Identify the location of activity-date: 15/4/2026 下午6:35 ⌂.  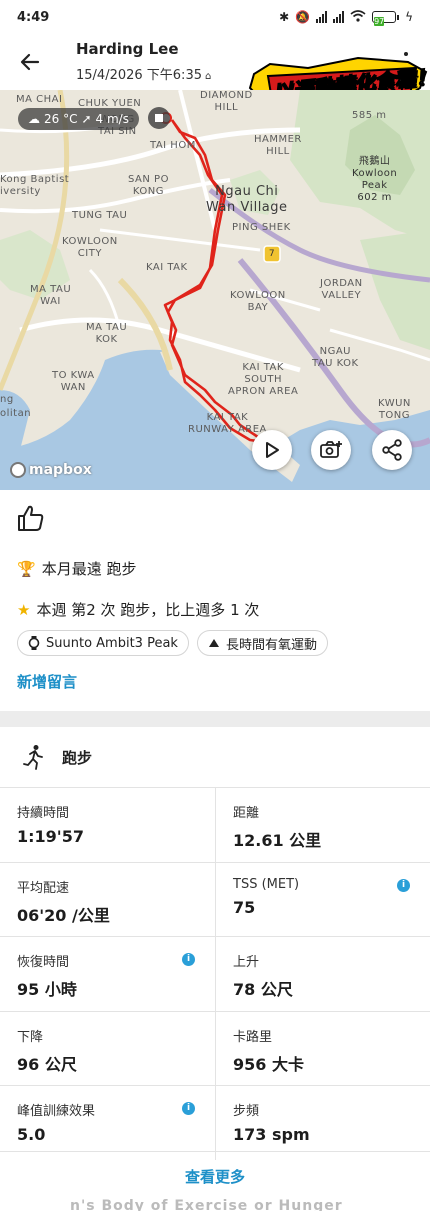
(144, 75).